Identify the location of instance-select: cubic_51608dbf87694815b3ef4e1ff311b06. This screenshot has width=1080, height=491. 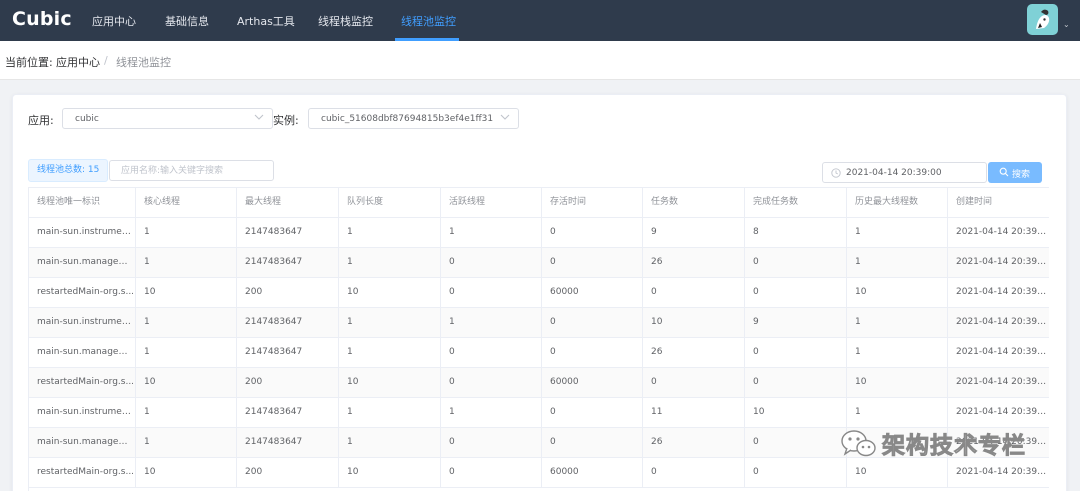
(413, 118).